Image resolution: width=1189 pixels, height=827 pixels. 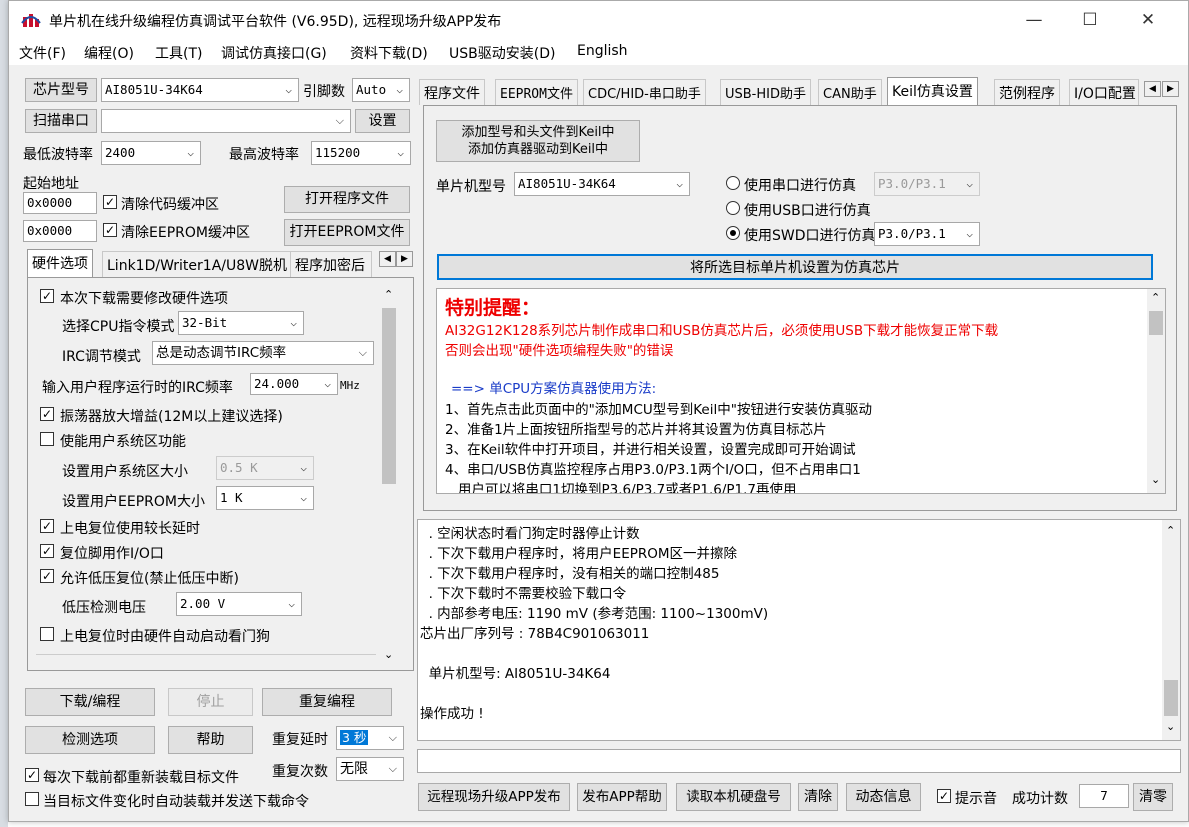 What do you see at coordinates (850, 92) in the screenshot?
I see `tab-can: CAN助手` at bounding box center [850, 92].